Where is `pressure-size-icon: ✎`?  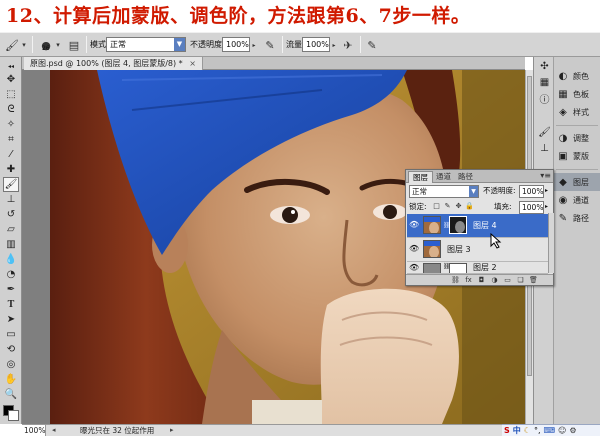 pressure-size-icon: ✎ is located at coordinates (372, 45).